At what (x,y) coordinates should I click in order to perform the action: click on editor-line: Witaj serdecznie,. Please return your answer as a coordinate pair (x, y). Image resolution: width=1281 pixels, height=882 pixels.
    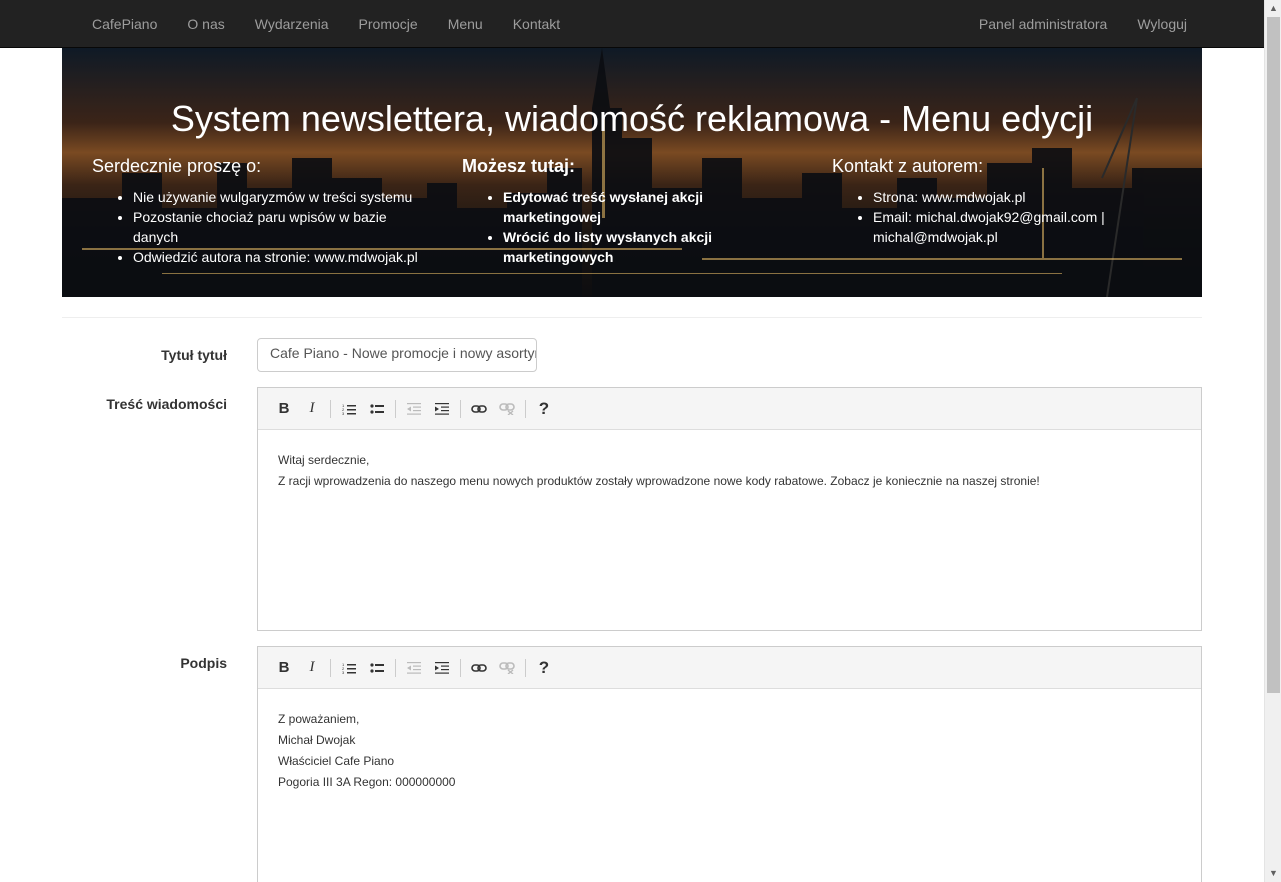
    Looking at the image, I should click on (324, 460).